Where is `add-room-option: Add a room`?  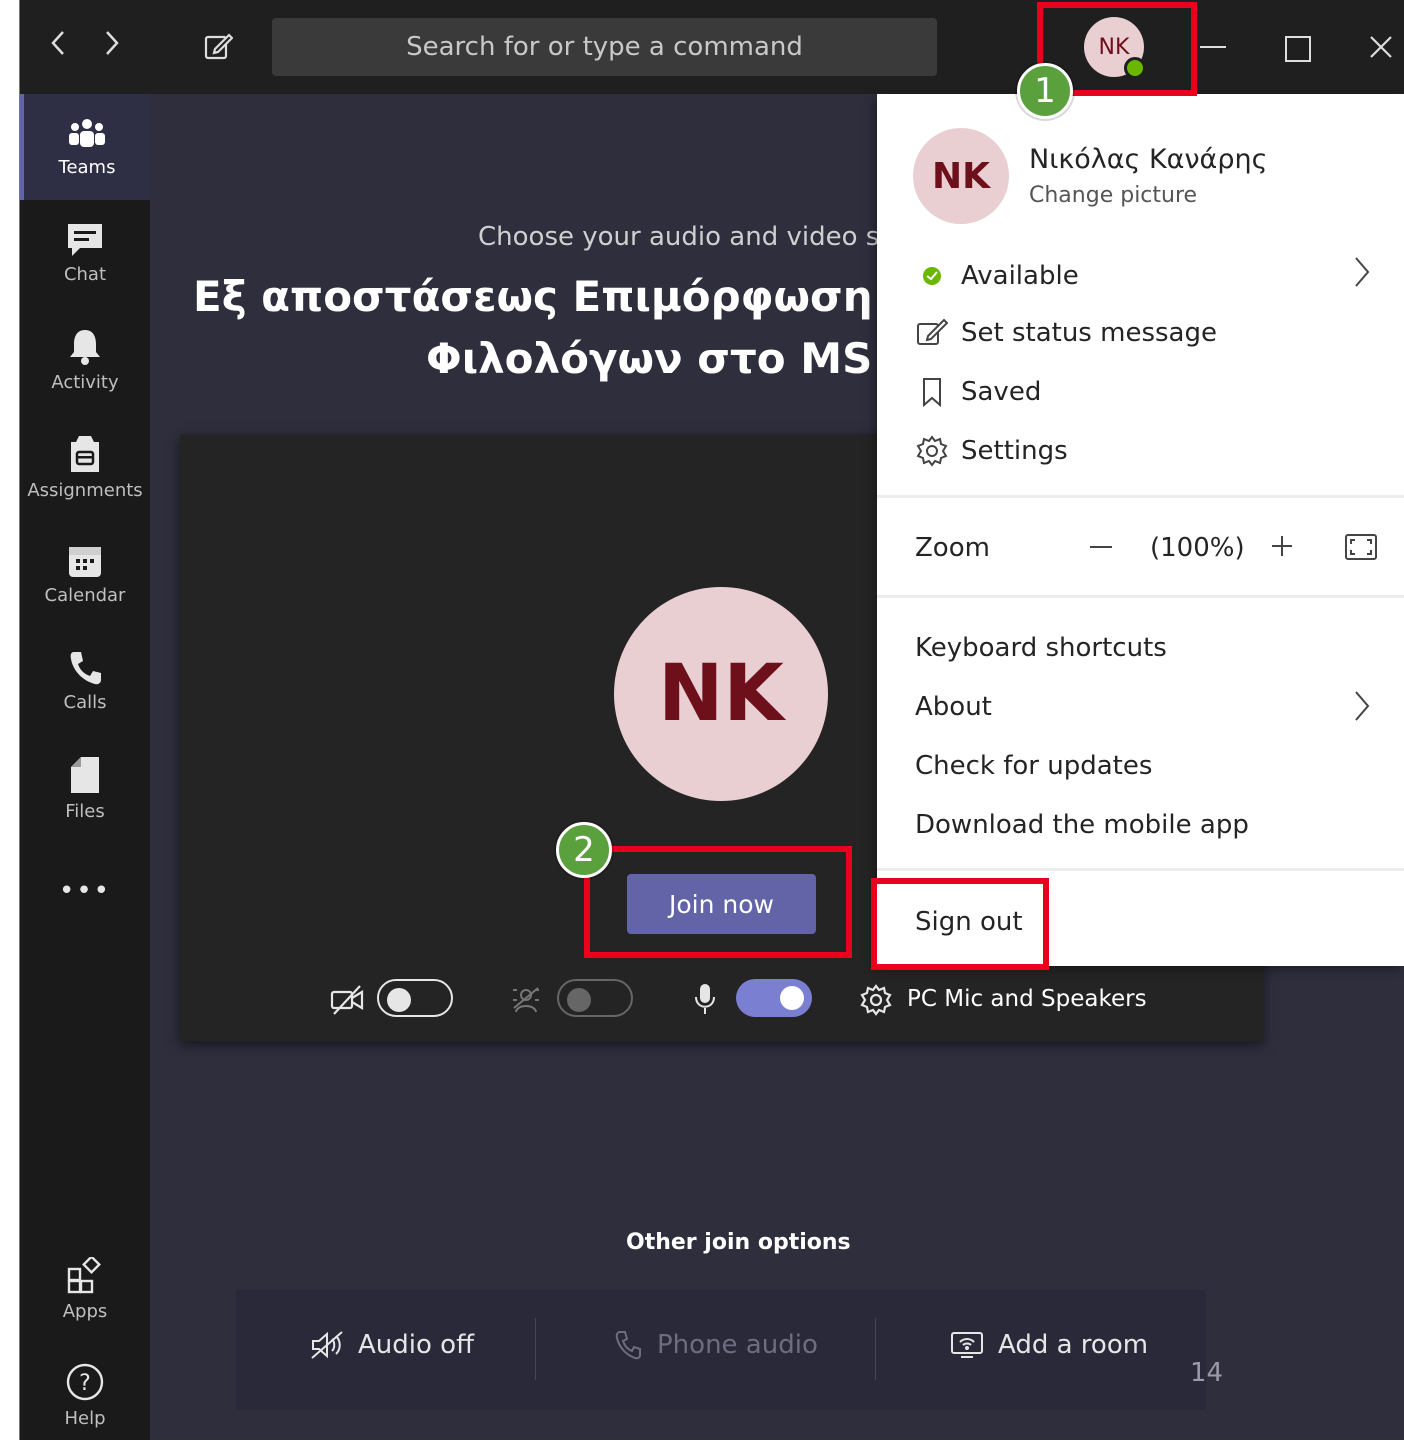
add-room-option: Add a room is located at coordinates (1049, 1345).